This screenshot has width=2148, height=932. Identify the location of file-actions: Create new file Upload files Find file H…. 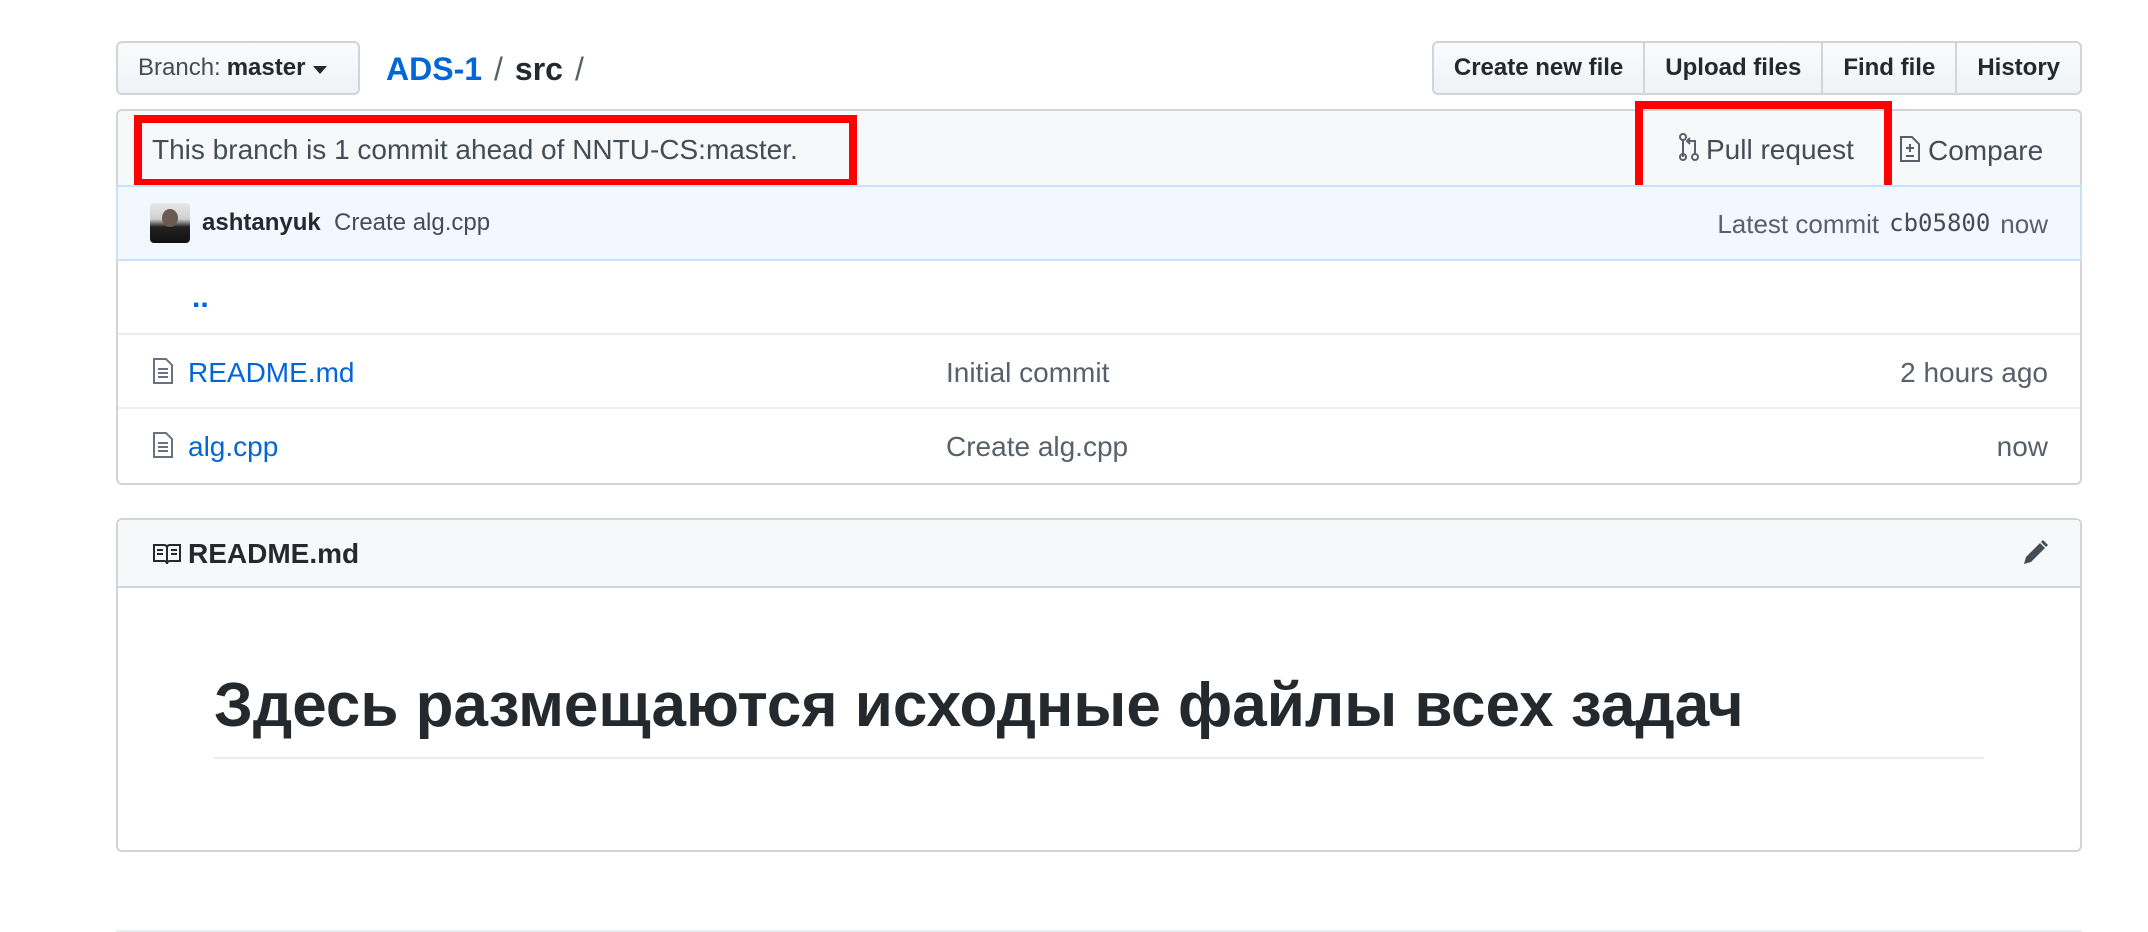
(1756, 68).